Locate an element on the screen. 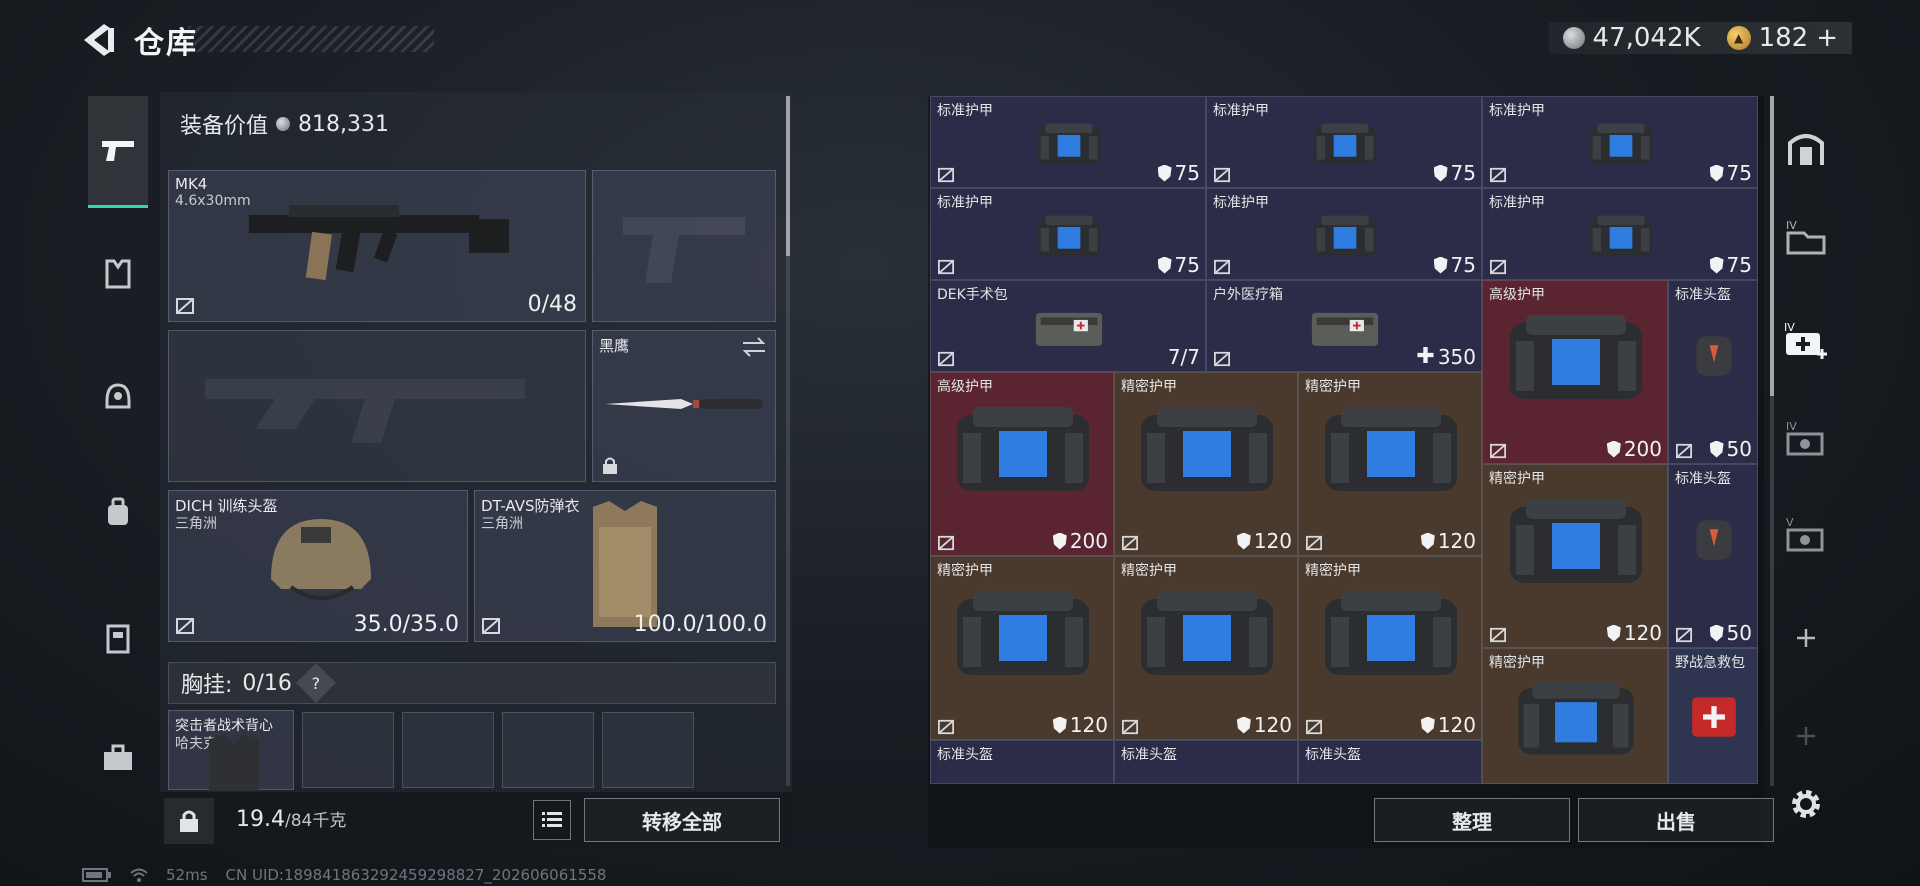 The image size is (1920, 886). armor-slot: DT-AVS防弹衣 三角洲 100.0/100.0 is located at coordinates (625, 566).